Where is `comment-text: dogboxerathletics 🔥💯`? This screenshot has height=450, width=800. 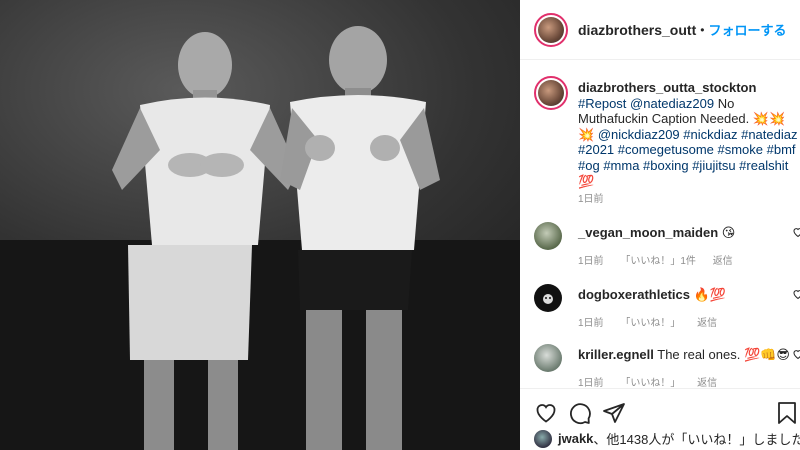
comment-text: dogboxerathletics 🔥💯 is located at coordinates (652, 294).